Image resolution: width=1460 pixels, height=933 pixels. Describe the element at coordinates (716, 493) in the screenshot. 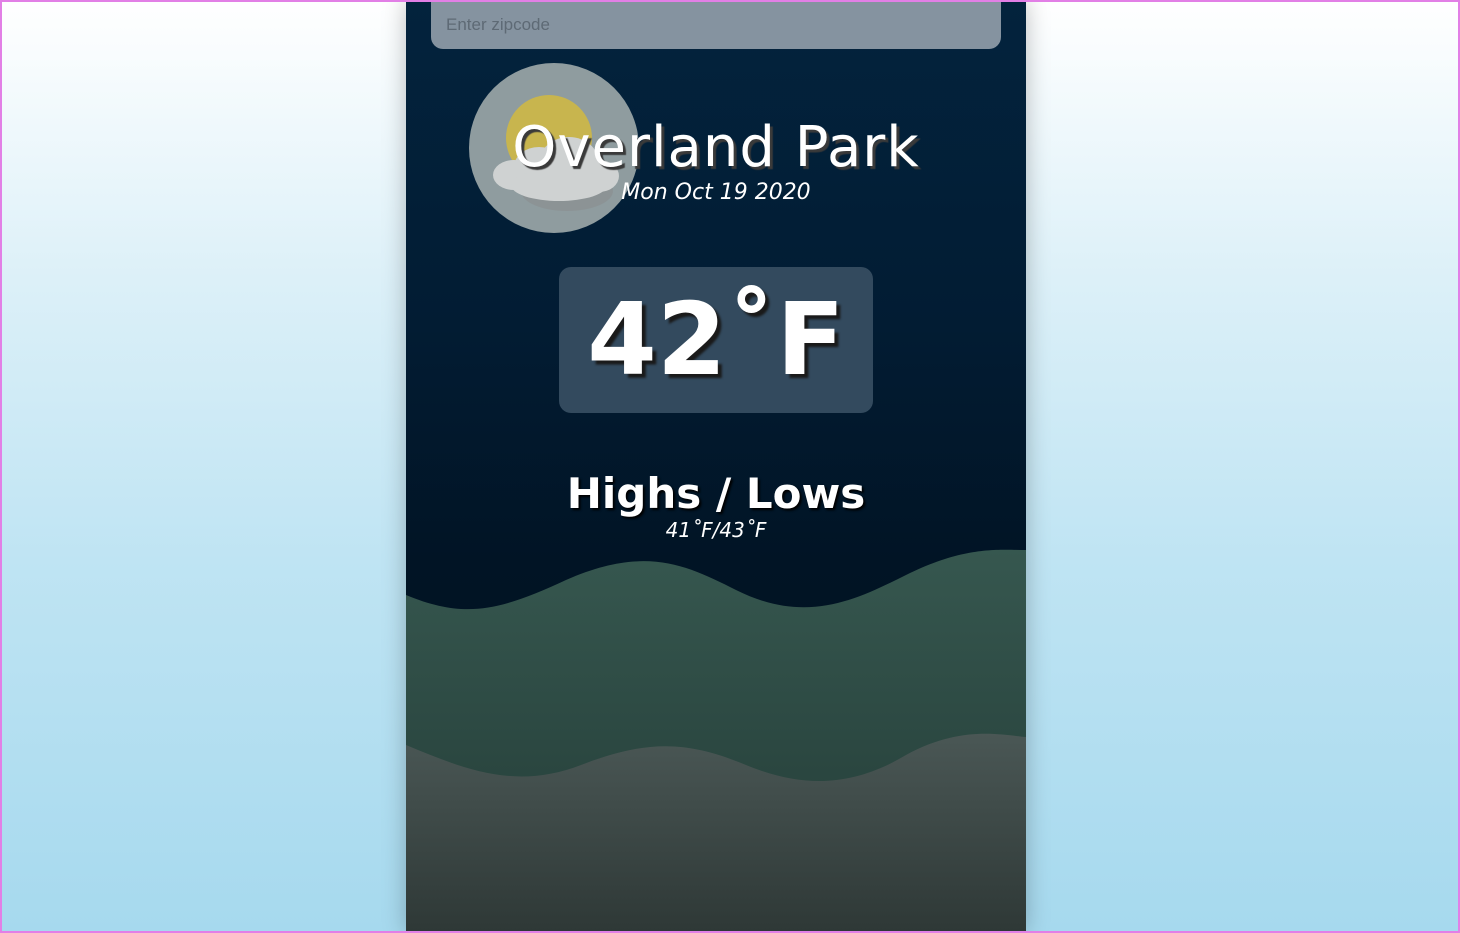

I see `highs-lows-heading: Highs / Lows` at that location.